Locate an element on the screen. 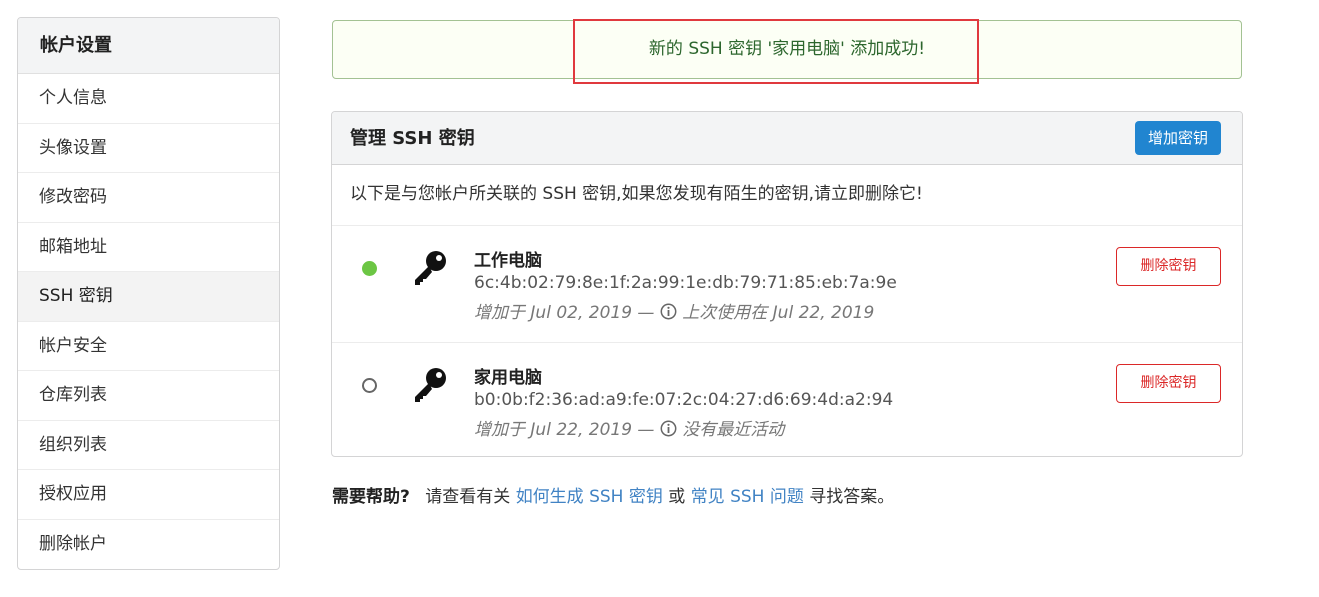 The image size is (1319, 597). key-name: 家用电脑 is located at coordinates (508, 378).